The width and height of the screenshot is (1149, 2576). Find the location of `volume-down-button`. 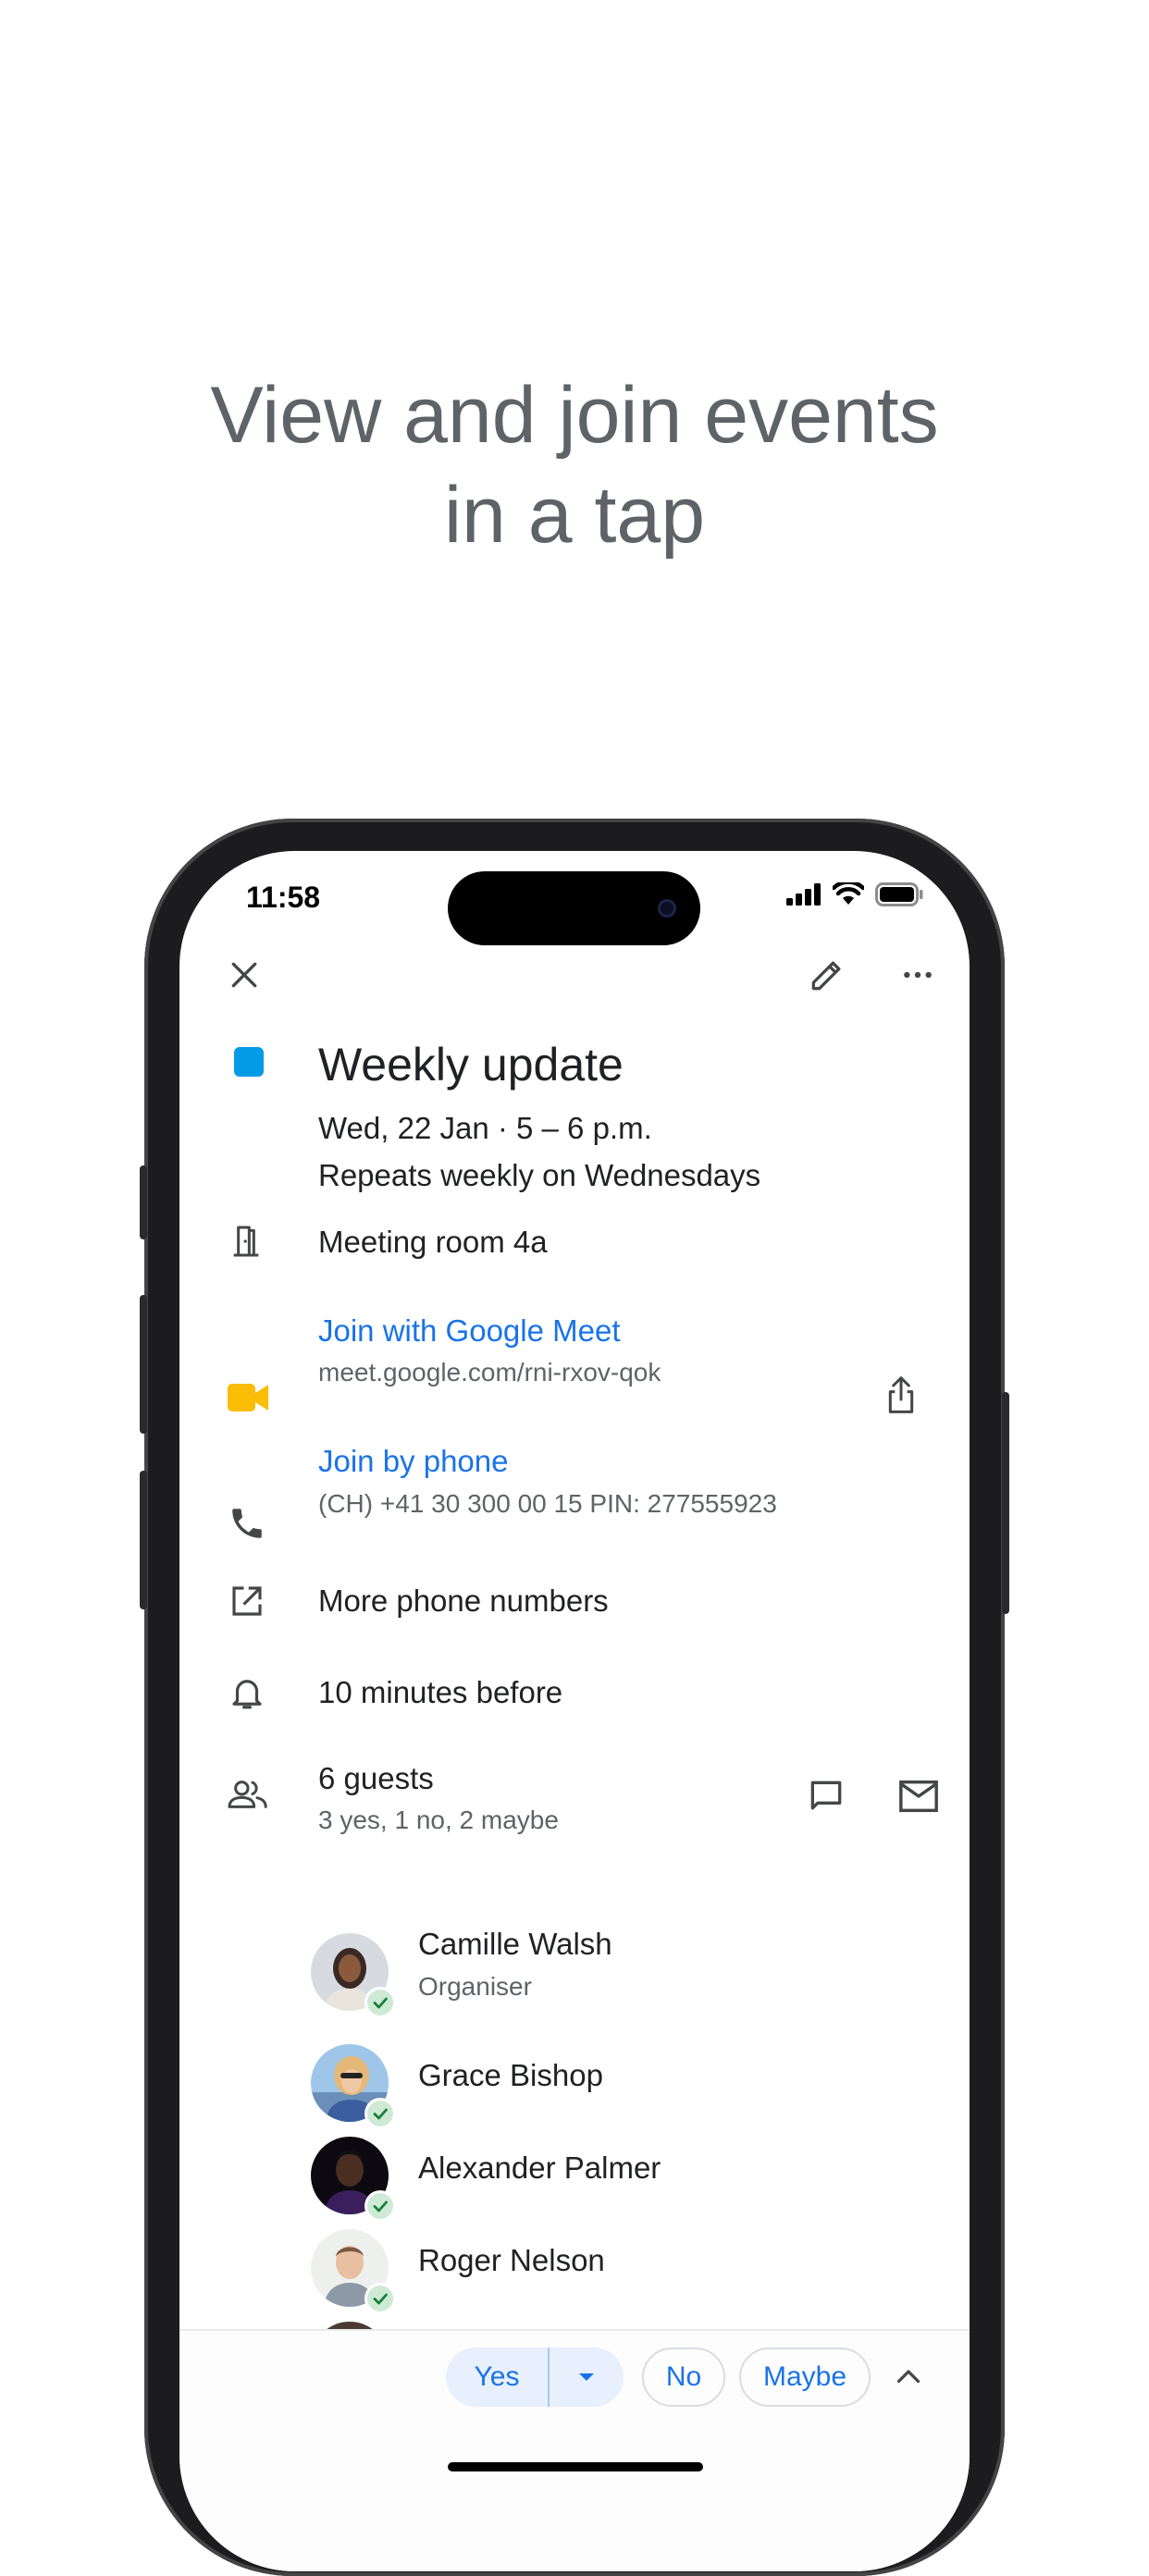

volume-down-button is located at coordinates (144, 1540).